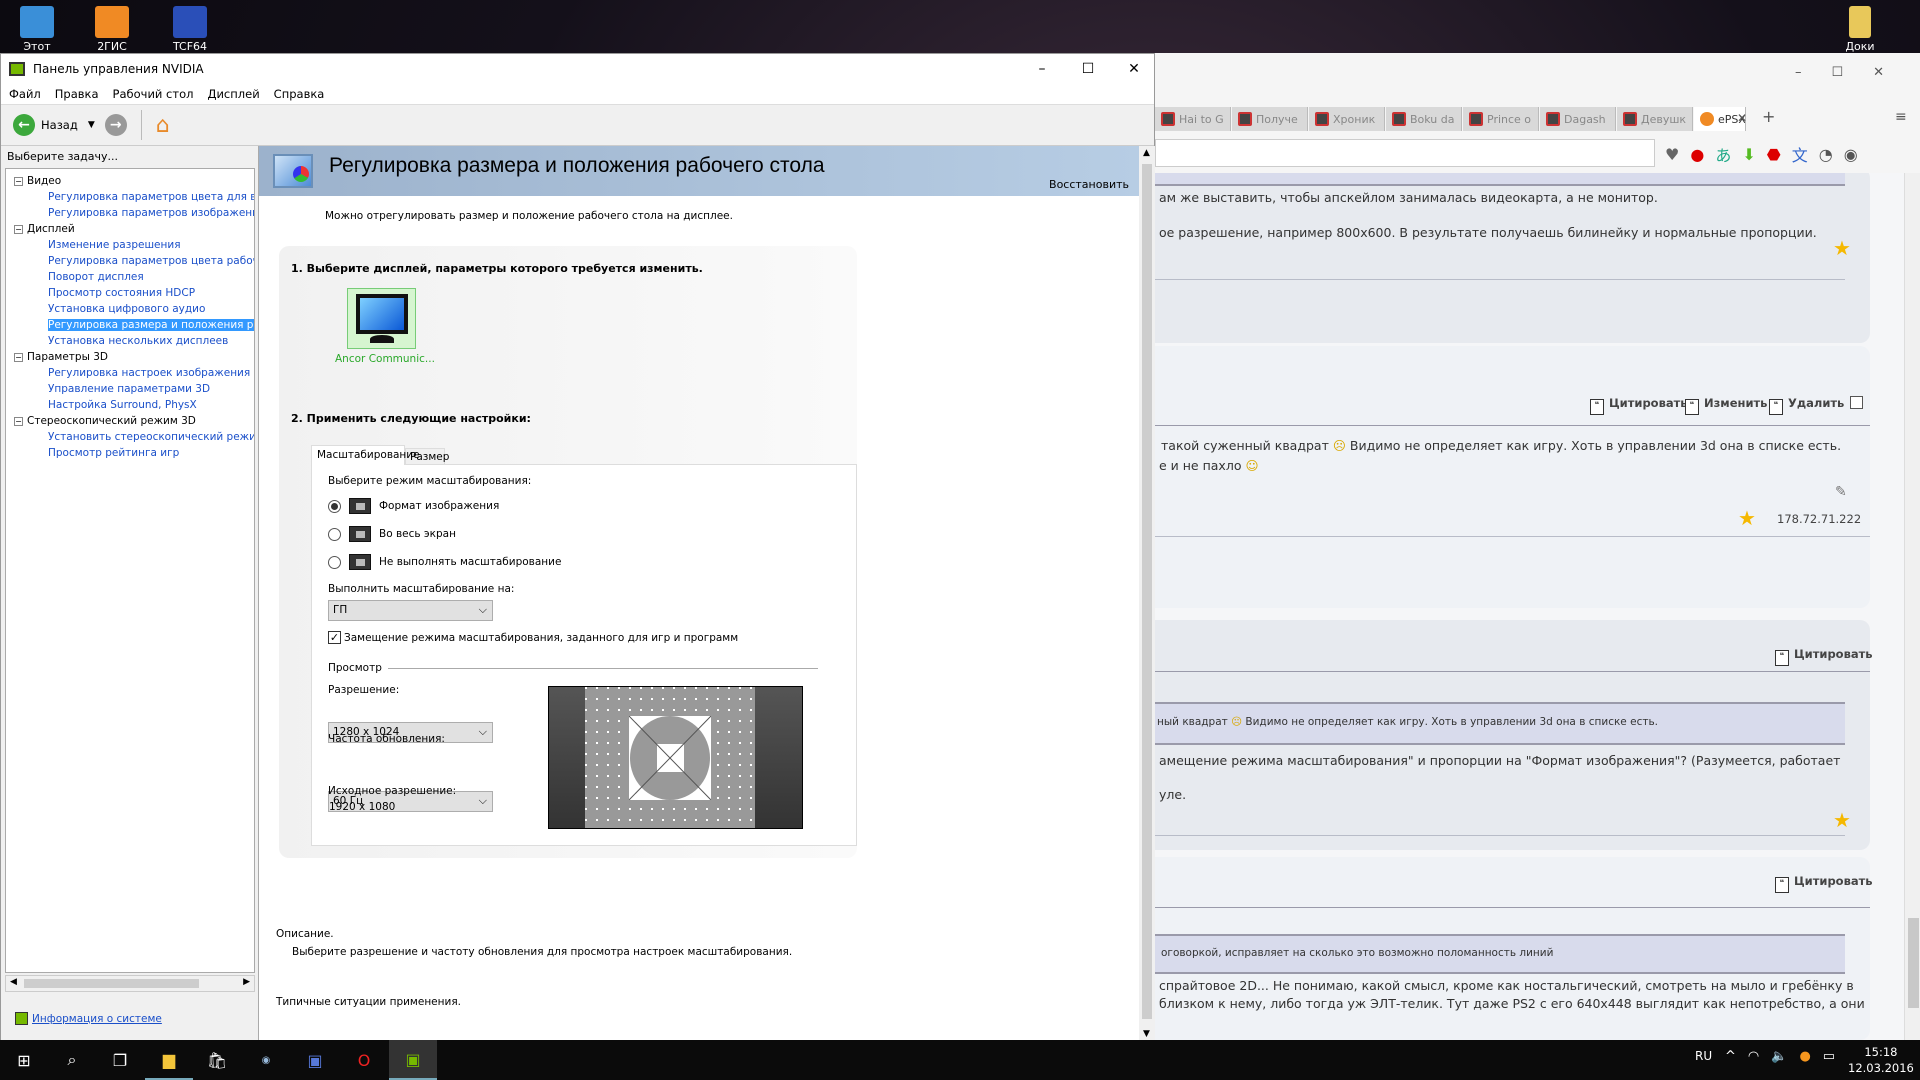 Image resolution: width=1920 pixels, height=1080 pixels. I want to click on store-icon: 🛍, so click(217, 1060).